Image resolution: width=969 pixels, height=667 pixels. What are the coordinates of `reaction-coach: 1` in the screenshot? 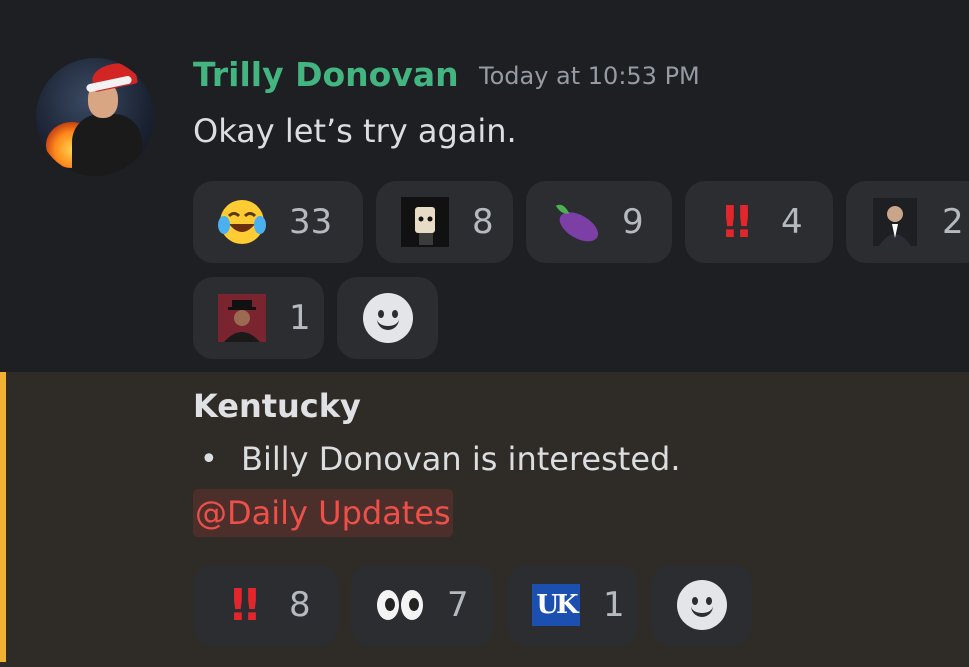 It's located at (258, 318).